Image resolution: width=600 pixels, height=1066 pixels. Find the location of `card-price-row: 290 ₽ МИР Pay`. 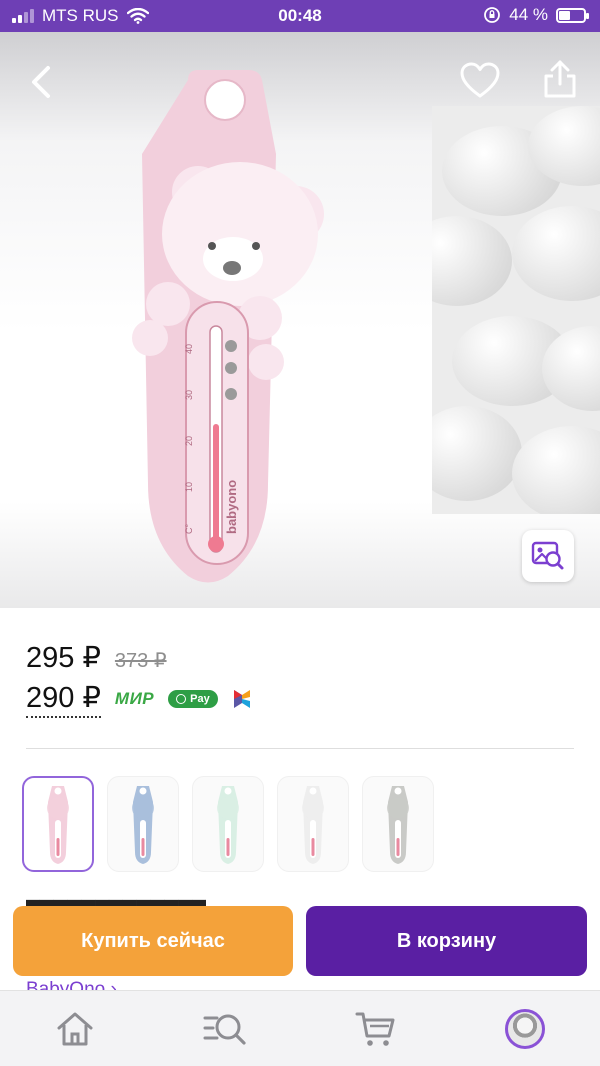

card-price-row: 290 ₽ МИР Pay is located at coordinates (139, 699).